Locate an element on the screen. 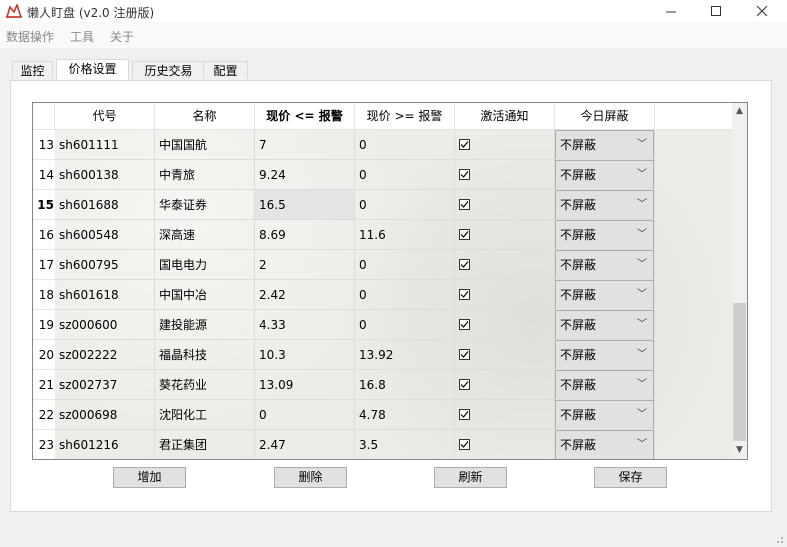 The width and height of the screenshot is (787, 547). row-number: 17 is located at coordinates (44, 265).